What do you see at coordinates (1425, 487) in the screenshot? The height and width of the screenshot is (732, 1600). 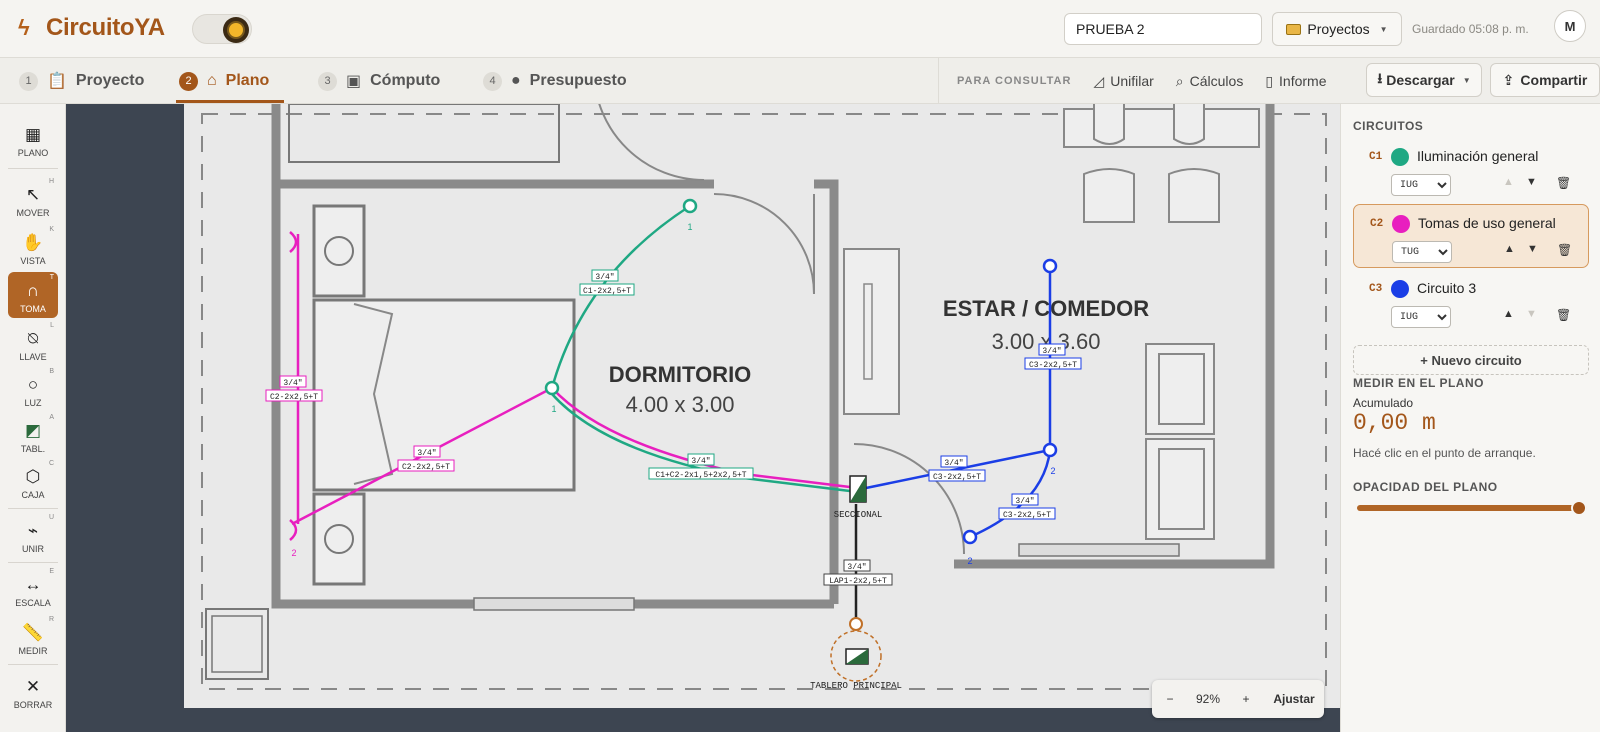 I see `opacity-title: OPACIDAD DEL PLANO` at bounding box center [1425, 487].